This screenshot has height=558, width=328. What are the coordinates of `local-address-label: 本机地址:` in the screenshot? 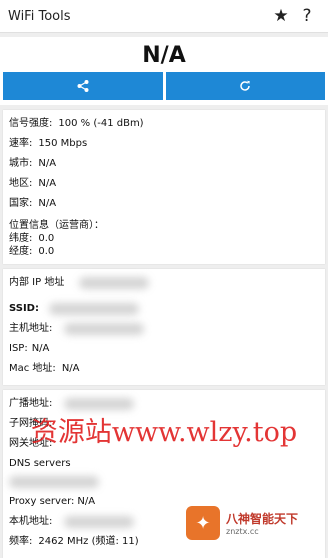 It's located at (31, 521).